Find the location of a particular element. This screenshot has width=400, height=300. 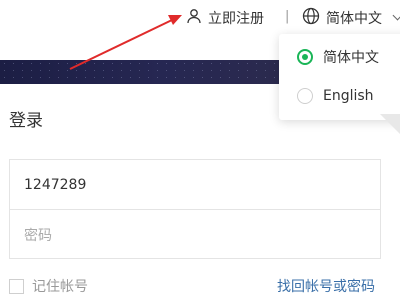

language-option-label: 简体中文 is located at coordinates (351, 58).